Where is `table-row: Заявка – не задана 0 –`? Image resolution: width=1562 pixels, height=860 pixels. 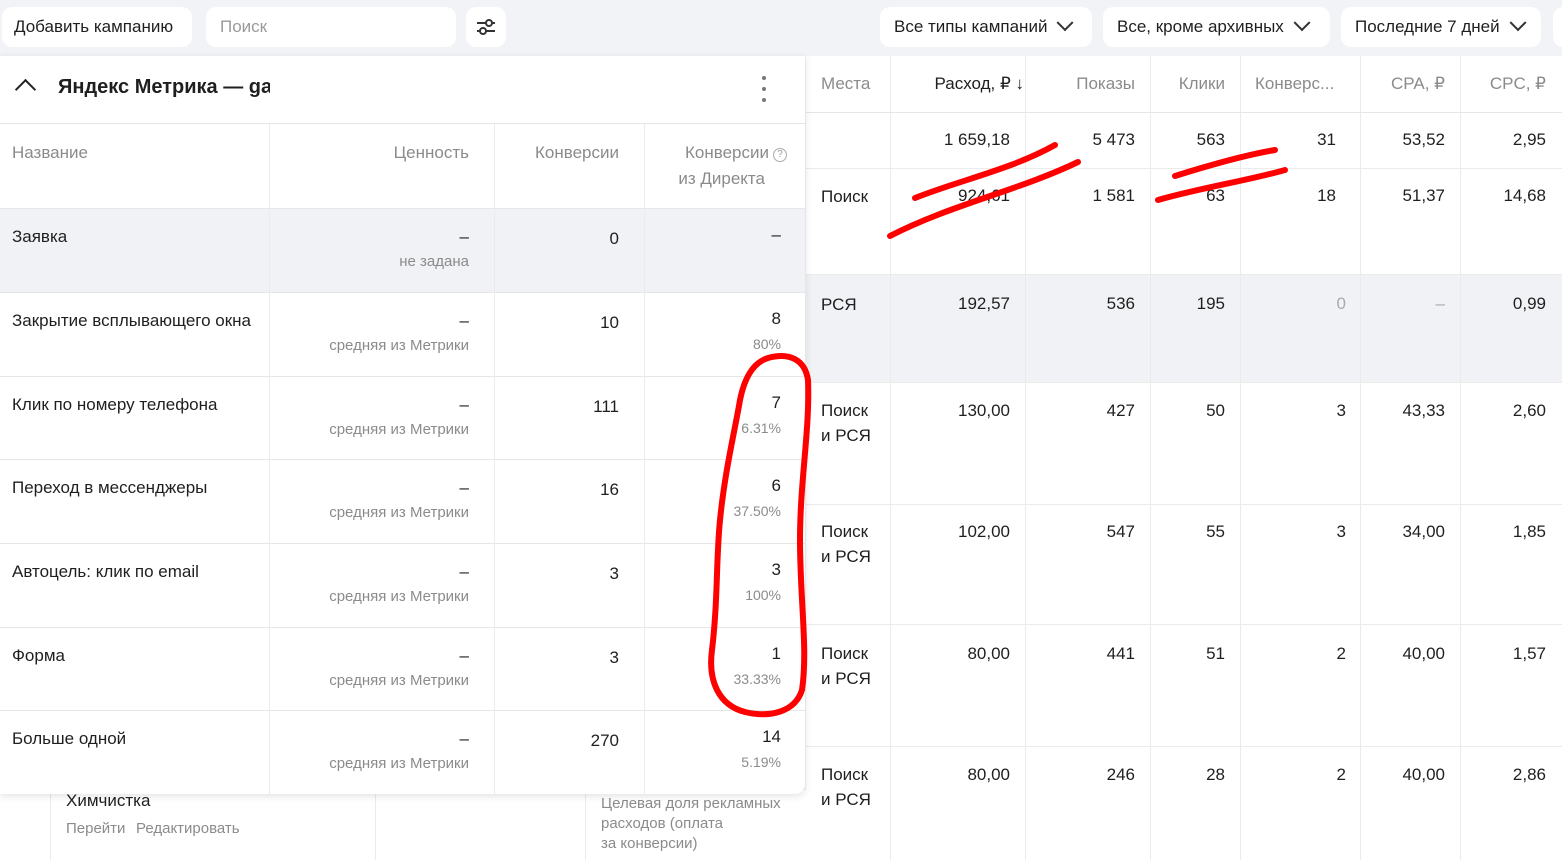
table-row: Заявка – не задана 0 – is located at coordinates (402, 250).